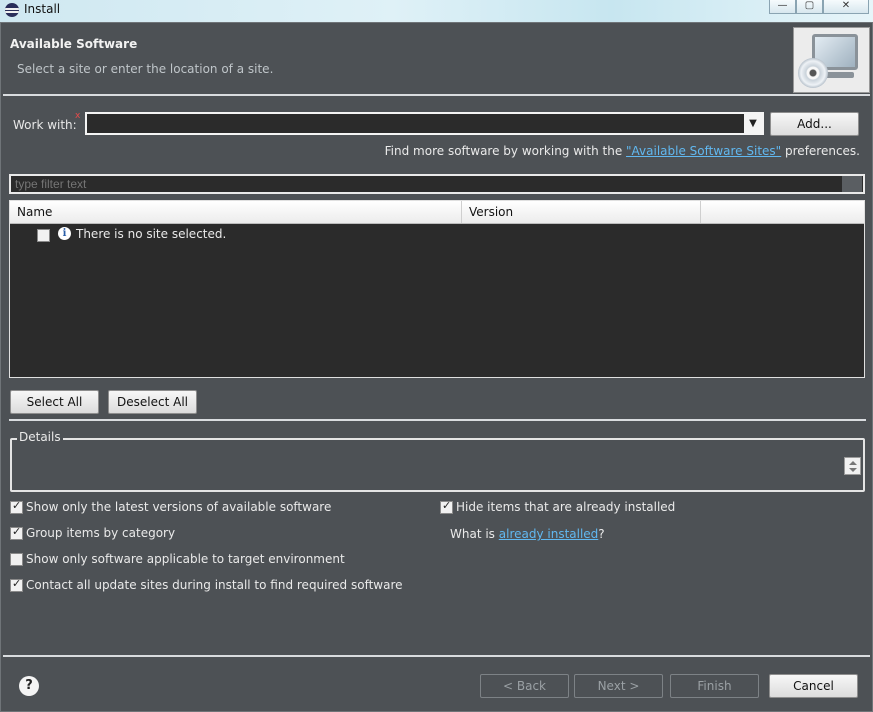 This screenshot has width=873, height=712. I want to click on minimize-button: —, so click(782, 7).